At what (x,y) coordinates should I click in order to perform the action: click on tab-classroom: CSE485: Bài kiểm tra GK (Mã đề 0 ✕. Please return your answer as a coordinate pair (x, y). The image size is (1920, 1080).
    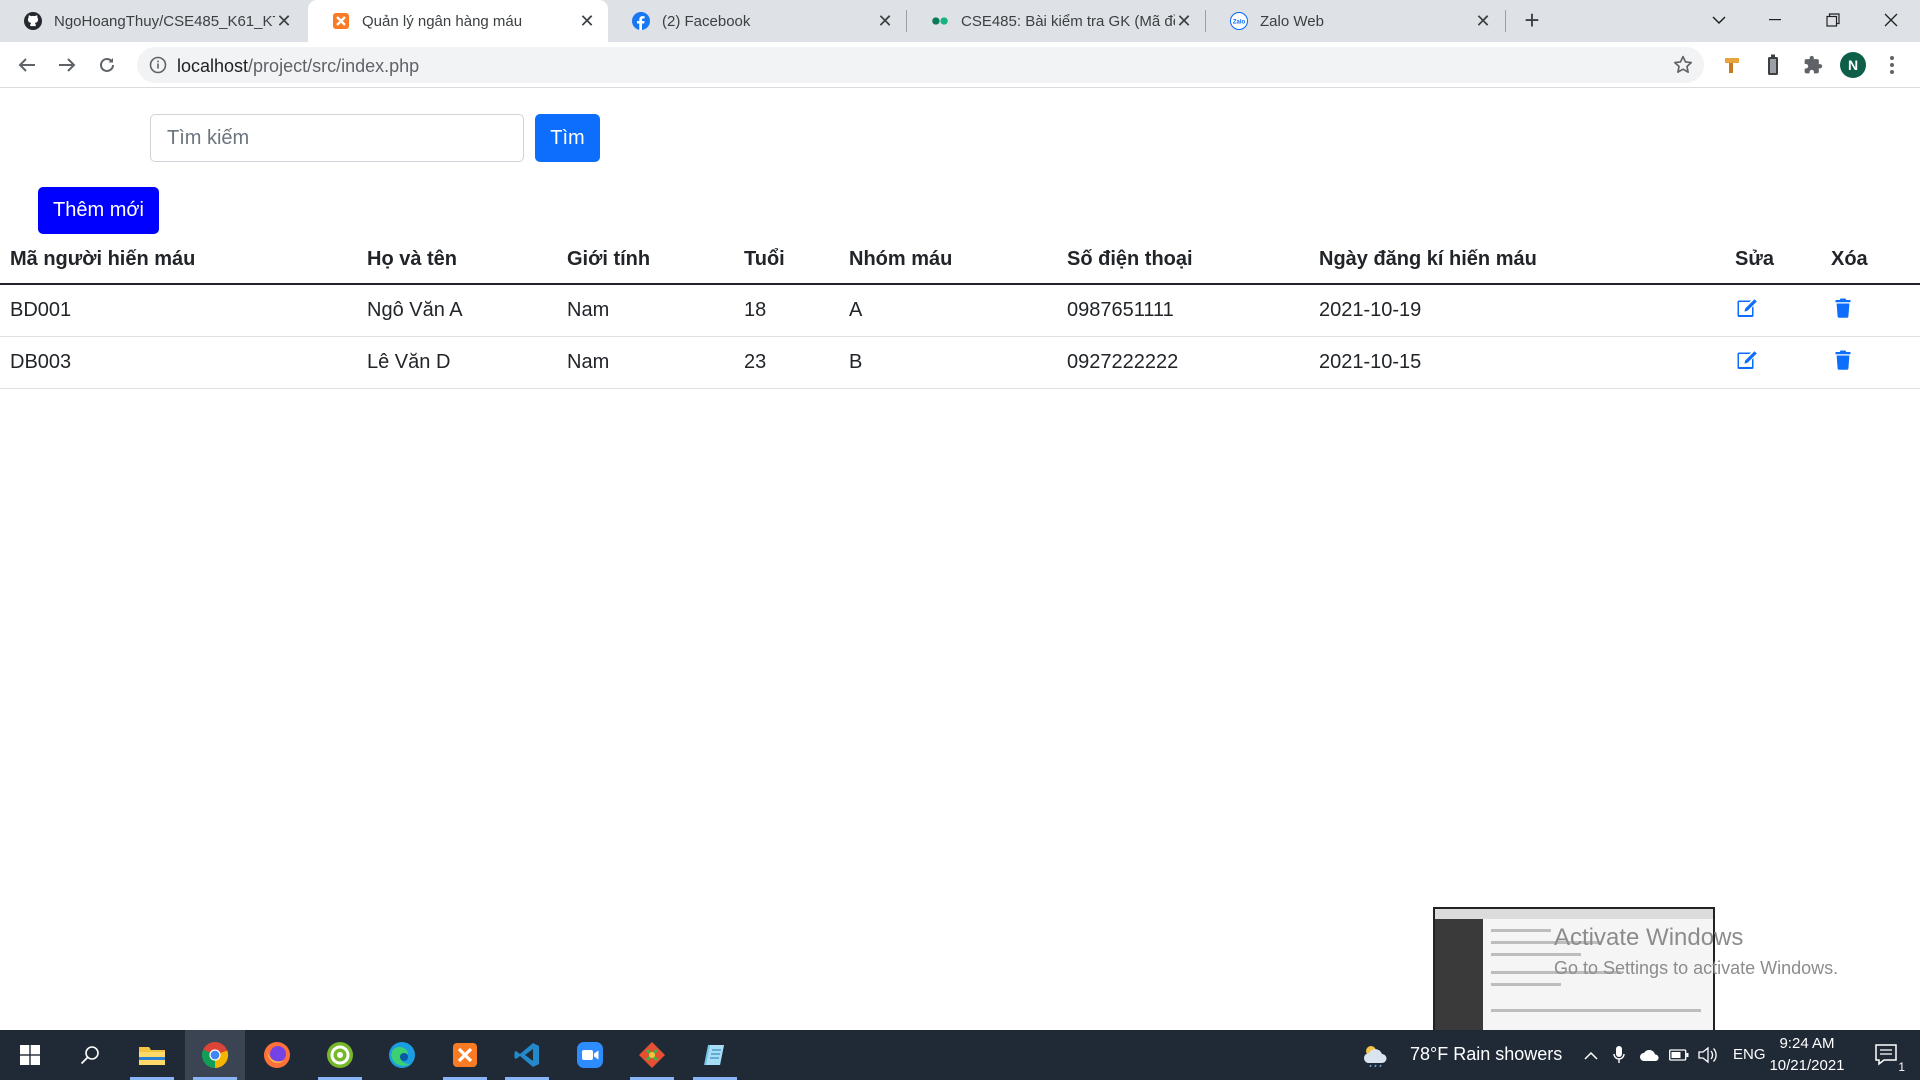
    Looking at the image, I should click on (1056, 21).